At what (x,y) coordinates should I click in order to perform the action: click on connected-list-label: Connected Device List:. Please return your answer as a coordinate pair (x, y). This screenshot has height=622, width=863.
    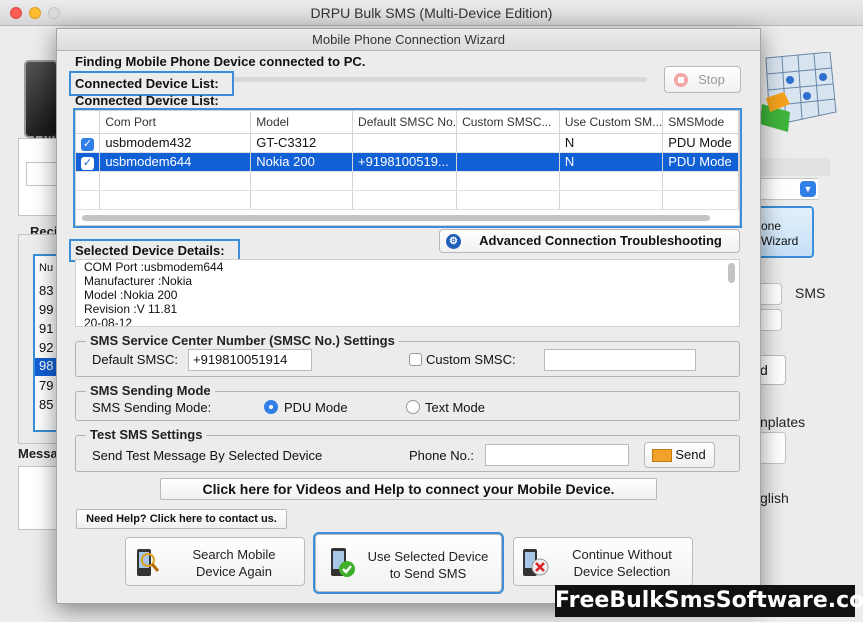
    Looking at the image, I should click on (147, 100).